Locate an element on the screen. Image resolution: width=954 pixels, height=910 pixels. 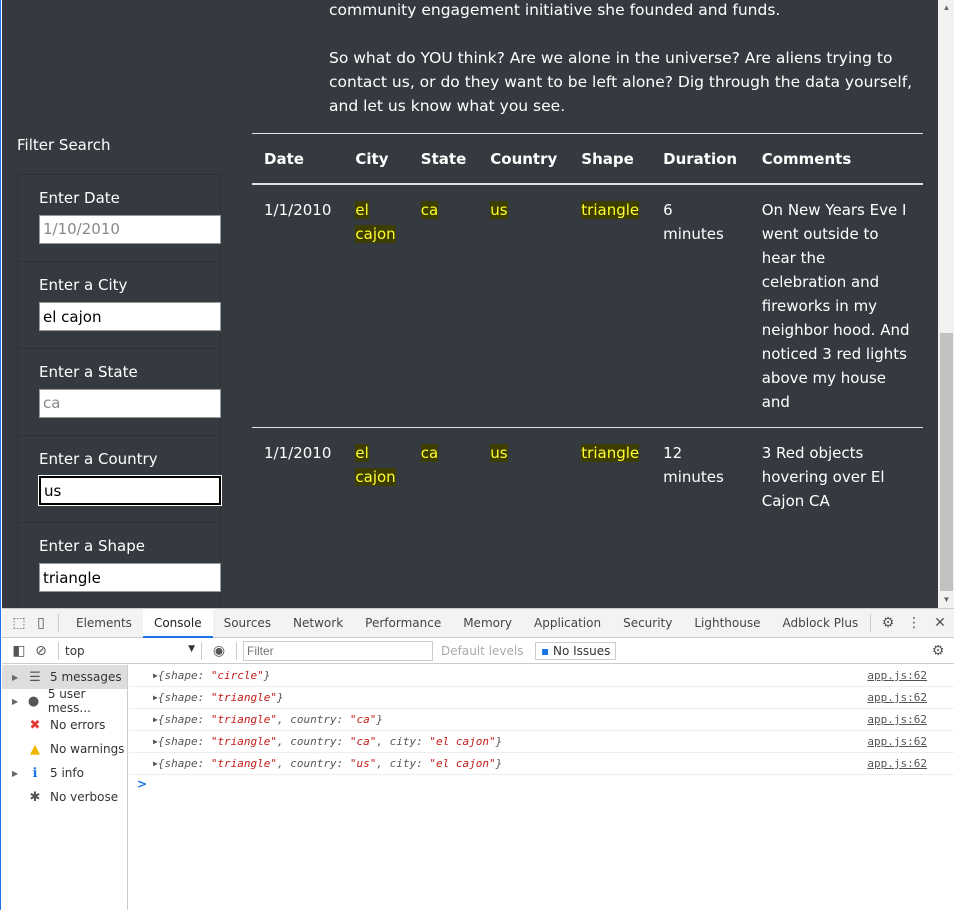
eye-icon: ◉ is located at coordinates (219, 651).